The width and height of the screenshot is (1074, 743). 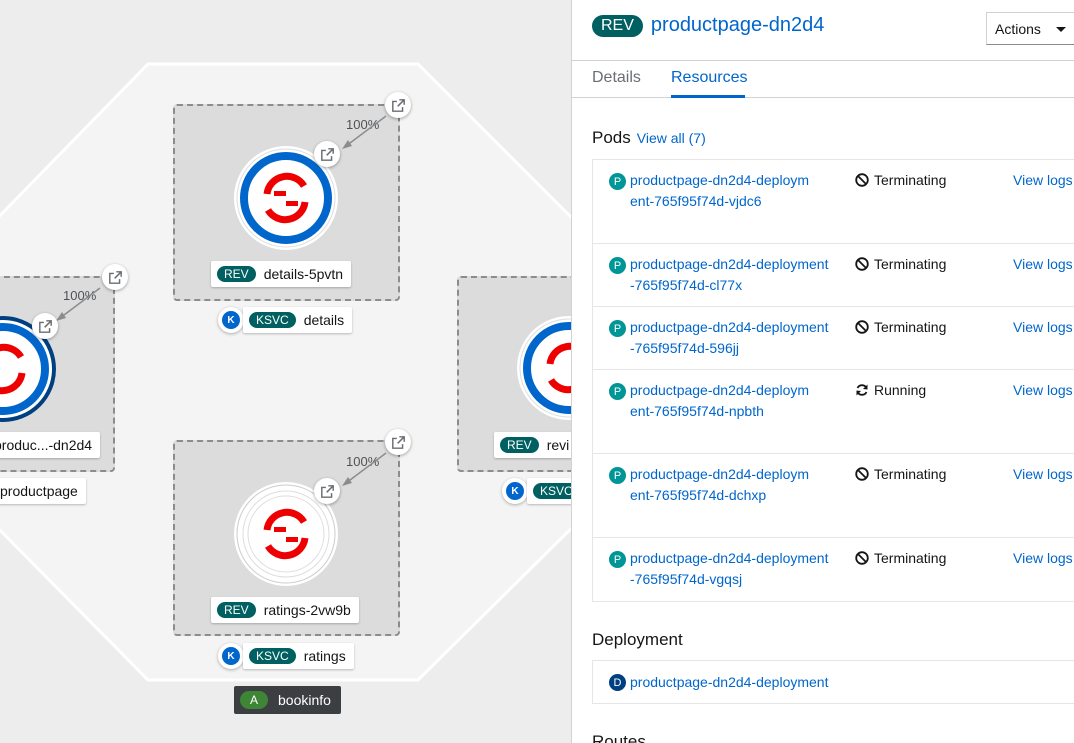 I want to click on caret-down-icon, so click(x=1061, y=29).